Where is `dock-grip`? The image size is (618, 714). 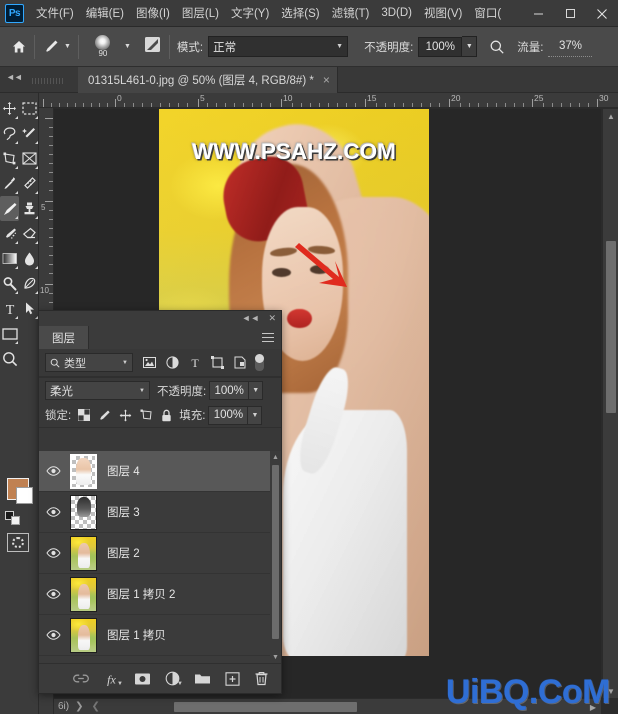
dock-grip is located at coordinates (48, 81).